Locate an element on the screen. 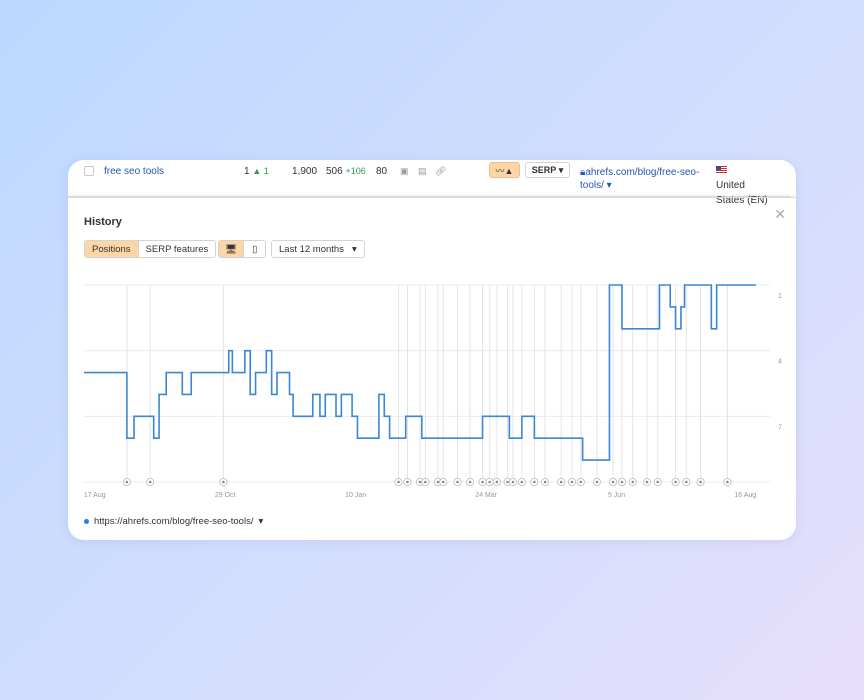 The height and width of the screenshot is (700, 864). serp-button-label: SERP is located at coordinates (544, 170).